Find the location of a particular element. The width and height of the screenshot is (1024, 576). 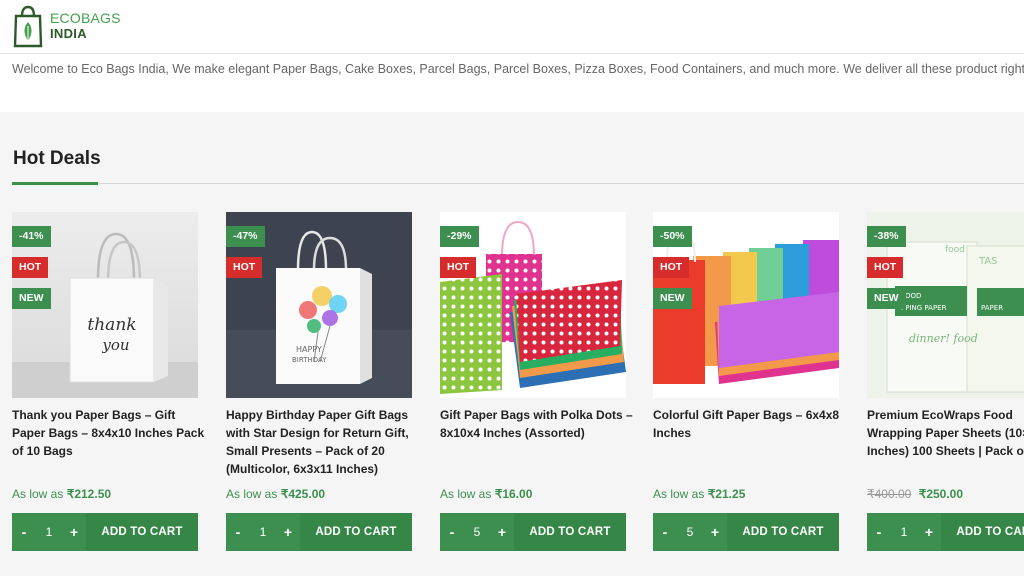

discount-badge: -41% is located at coordinates (31, 236).